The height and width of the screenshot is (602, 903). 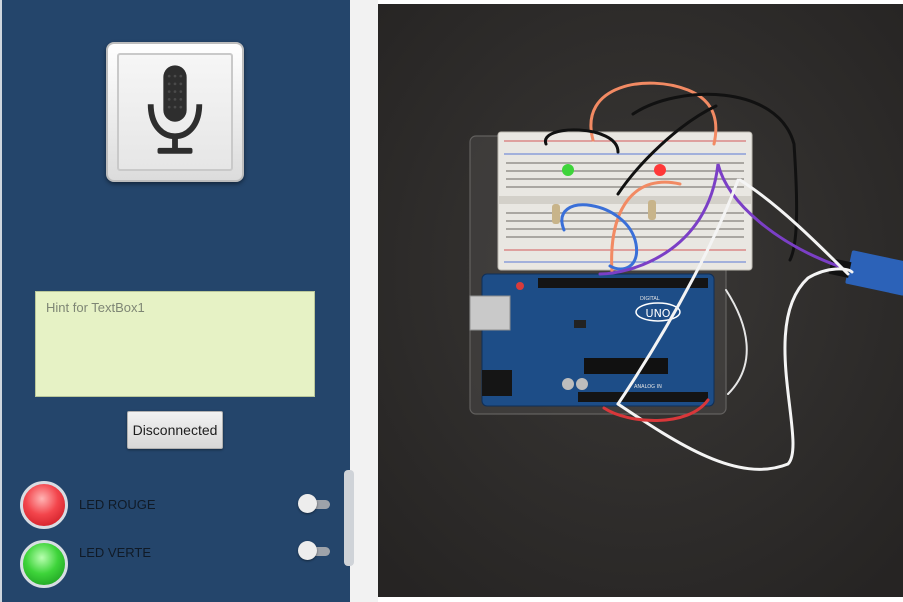 I want to click on led-green-switch, so click(x=314, y=550).